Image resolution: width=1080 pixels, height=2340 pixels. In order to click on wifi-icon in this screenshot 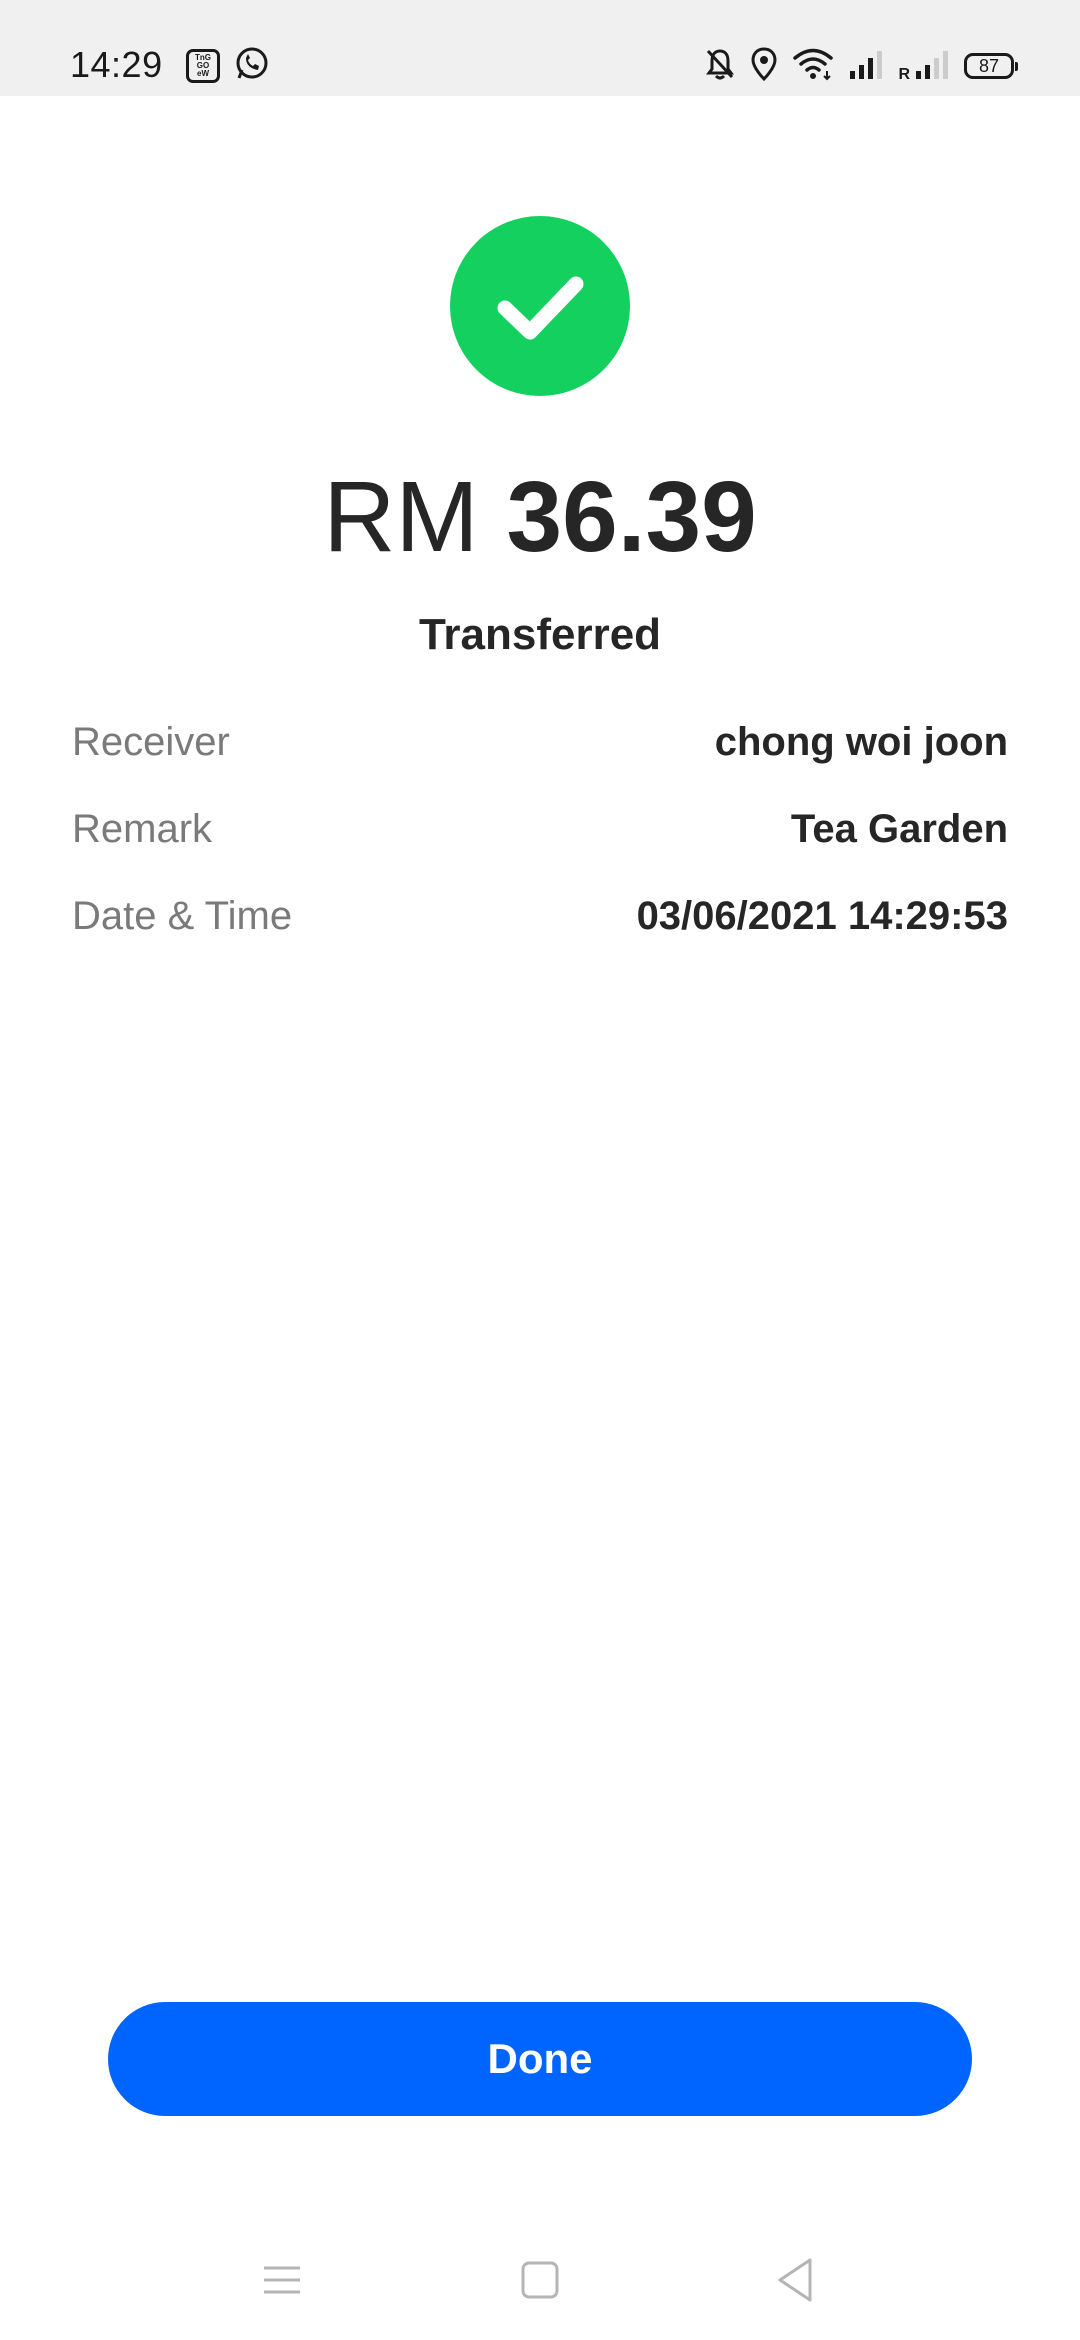, I will do `click(813, 66)`.